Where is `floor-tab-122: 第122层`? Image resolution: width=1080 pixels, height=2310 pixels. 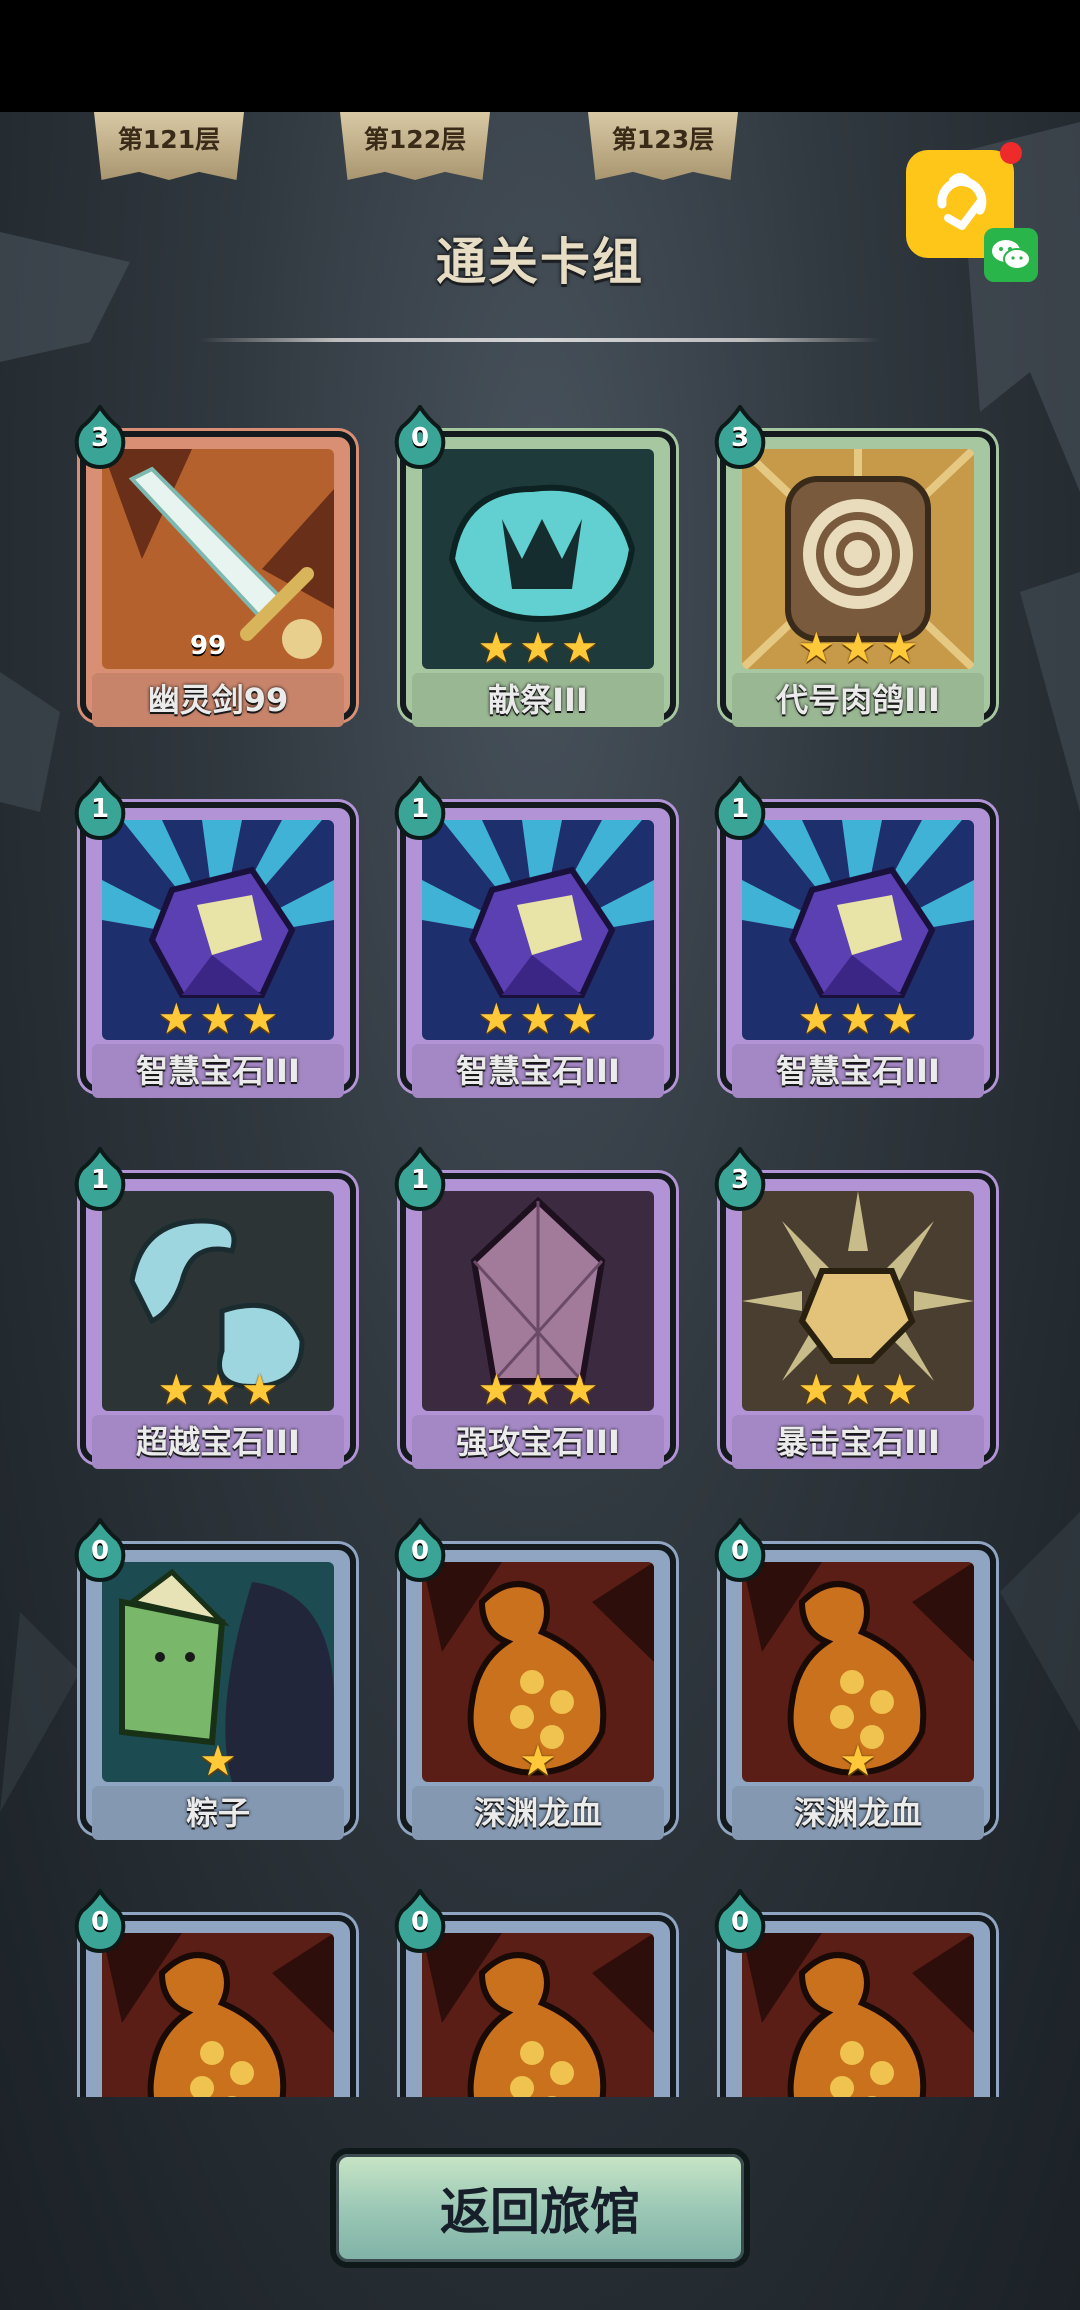
floor-tab-122: 第122层 is located at coordinates (415, 146).